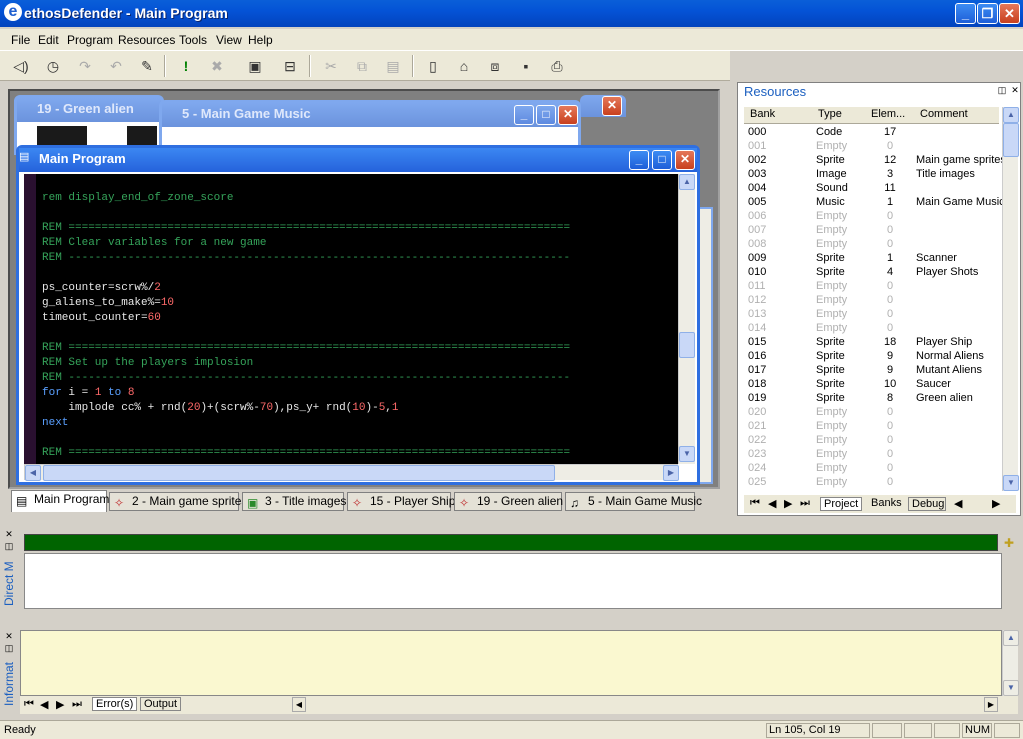 This screenshot has width=1023, height=739. Describe the element at coordinates (874, 455) in the screenshot. I see `resource-row: 023 Empty 0` at that location.